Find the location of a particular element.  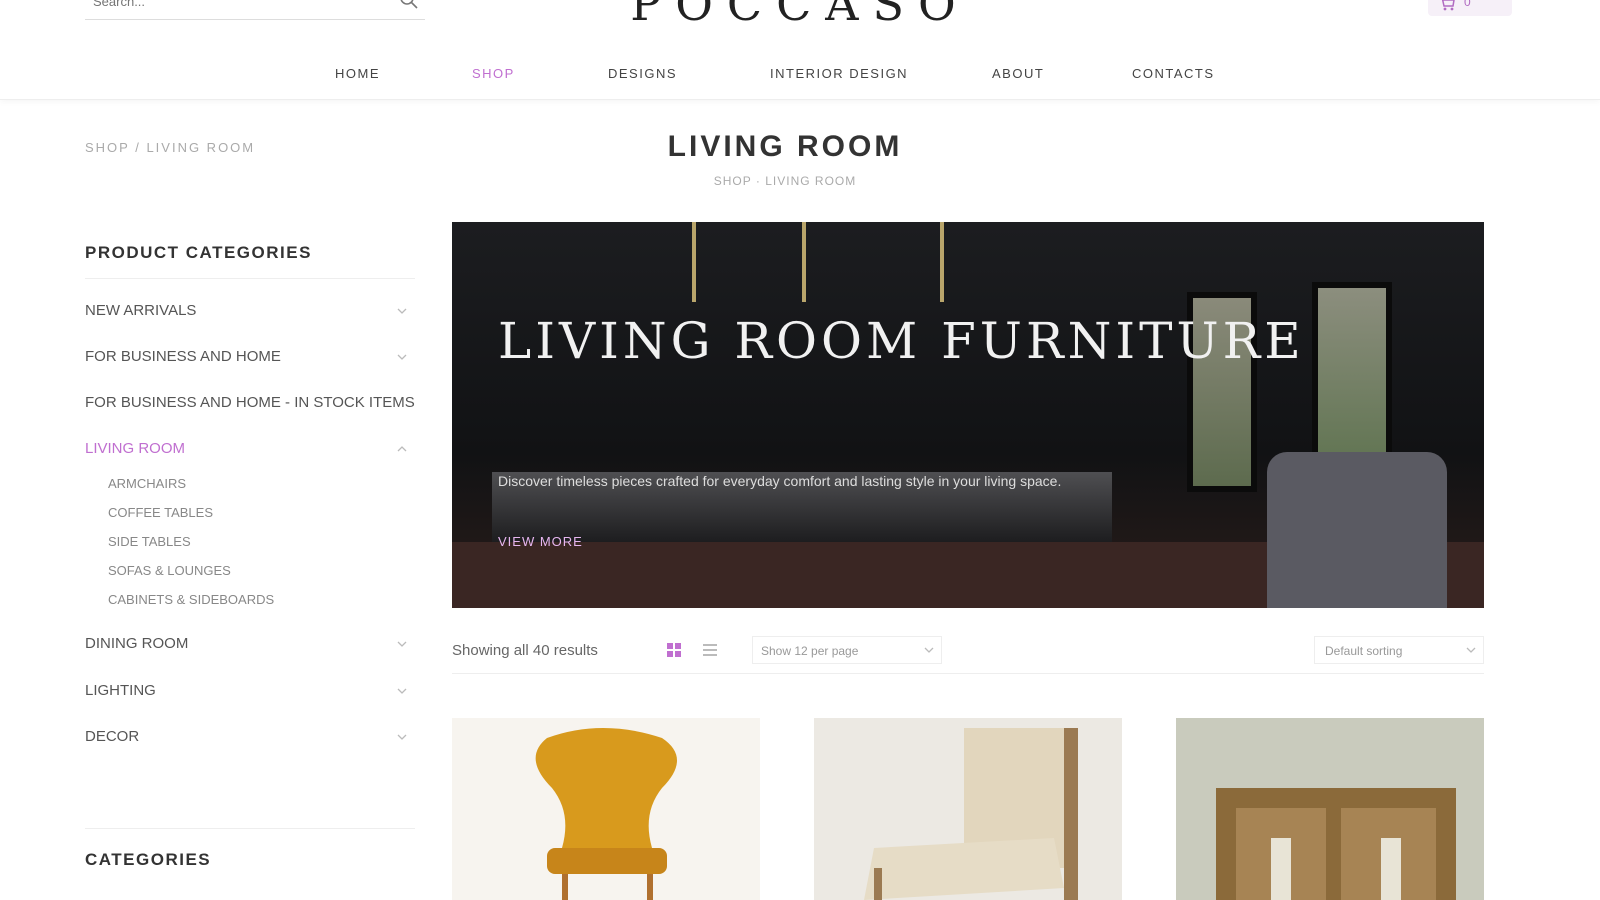

sidebar-item-living-room: LIVING ROOM is located at coordinates (250, 450).